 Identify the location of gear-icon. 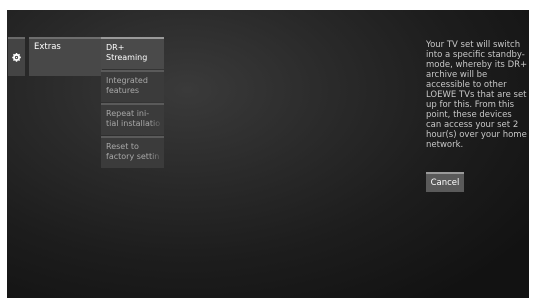
(16, 57).